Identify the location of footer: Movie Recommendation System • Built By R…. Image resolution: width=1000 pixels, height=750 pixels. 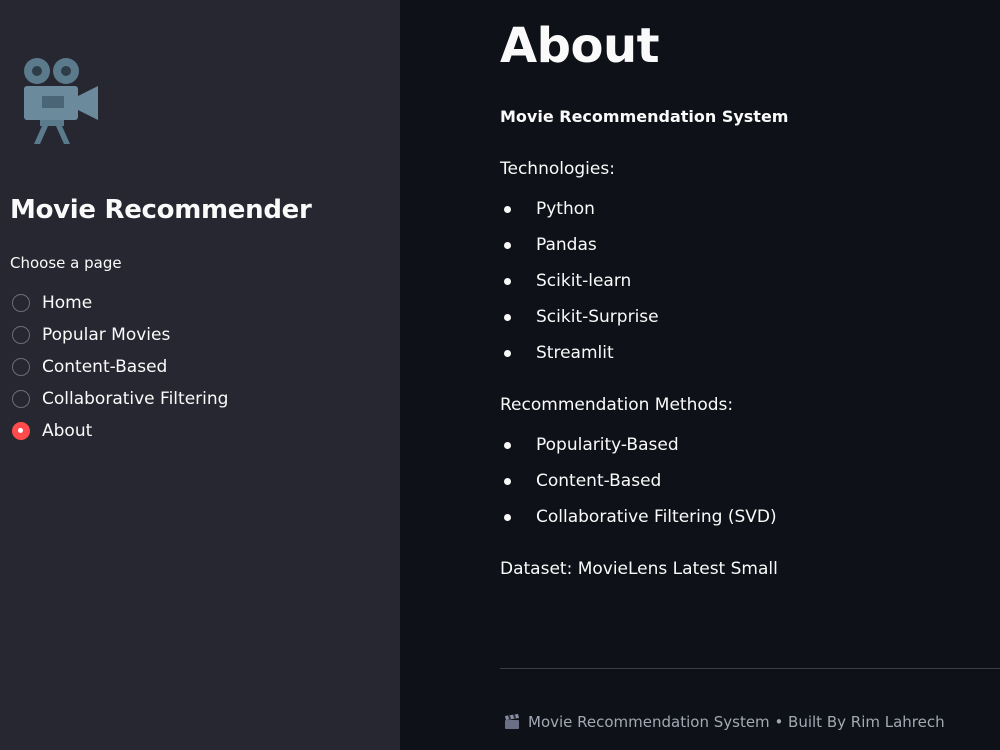
(724, 722).